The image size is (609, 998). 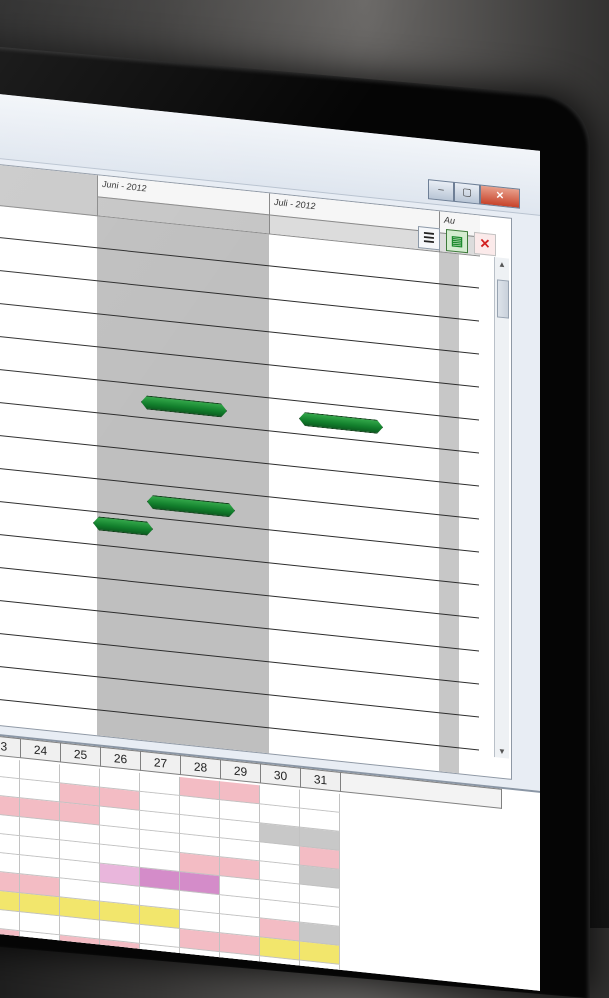 What do you see at coordinates (501, 508) in the screenshot?
I see `vertical-scrollbar: ▲ ▼` at bounding box center [501, 508].